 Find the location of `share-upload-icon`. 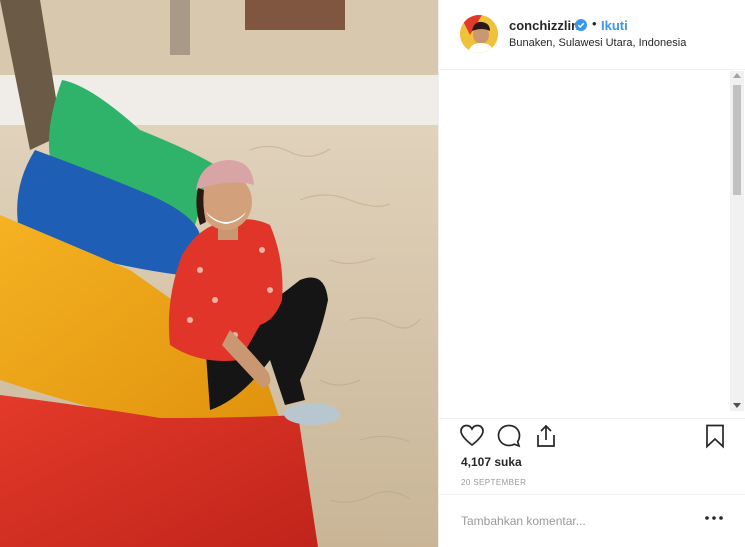

share-upload-icon is located at coordinates (546, 436).